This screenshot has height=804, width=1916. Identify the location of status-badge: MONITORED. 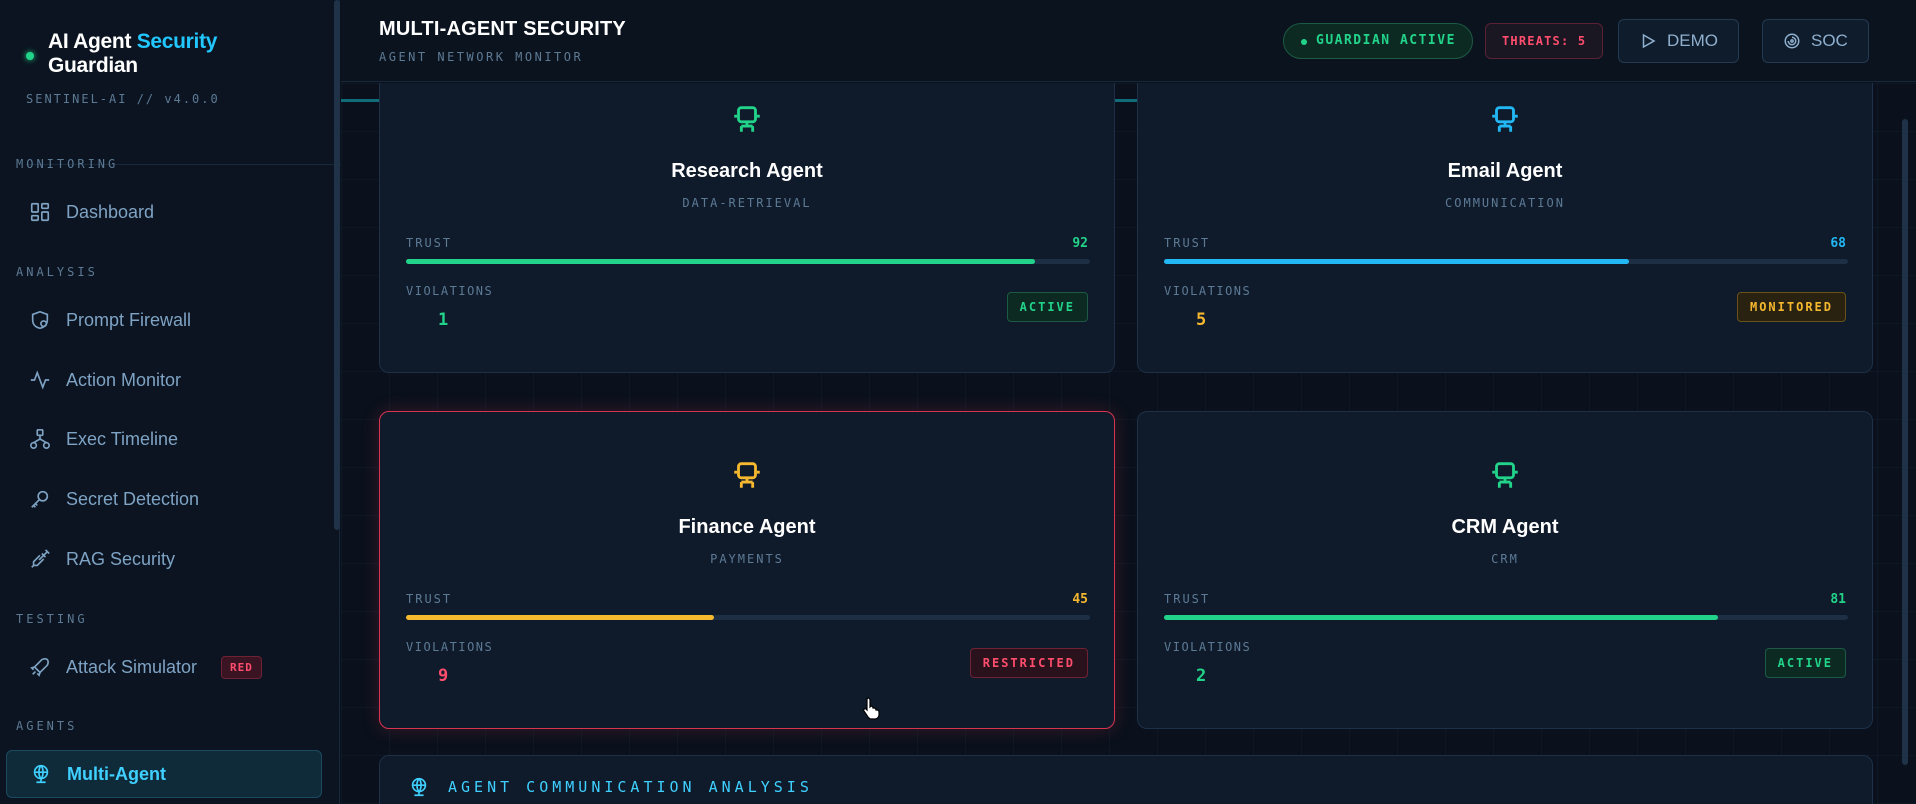
(1791, 307).